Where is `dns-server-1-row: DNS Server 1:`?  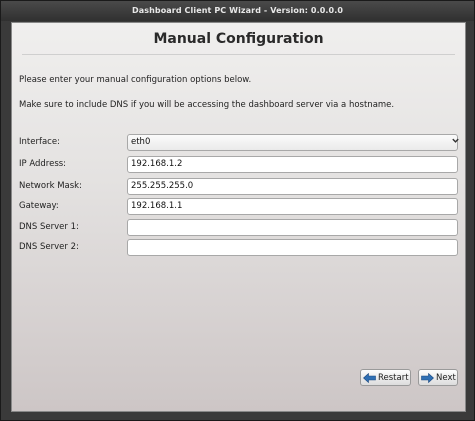
dns-server-1-row: DNS Server 1: is located at coordinates (239, 227).